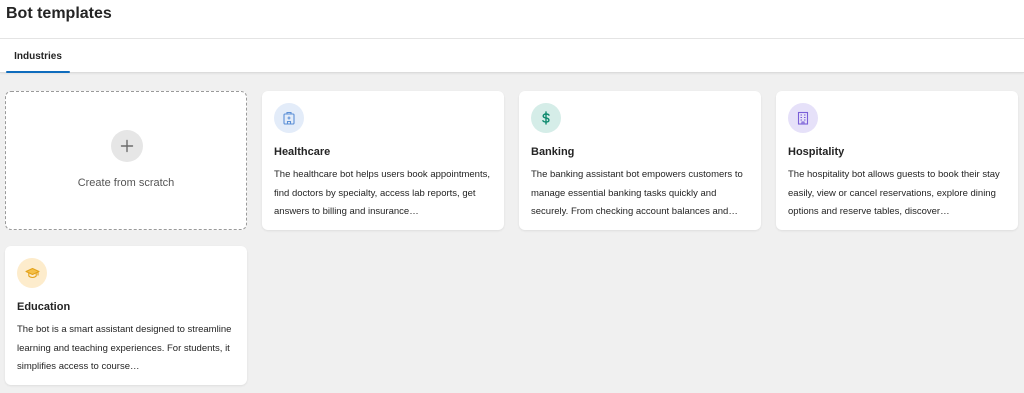 The image size is (1024, 393). Describe the element at coordinates (289, 118) in the screenshot. I see `hospital-icon` at that location.